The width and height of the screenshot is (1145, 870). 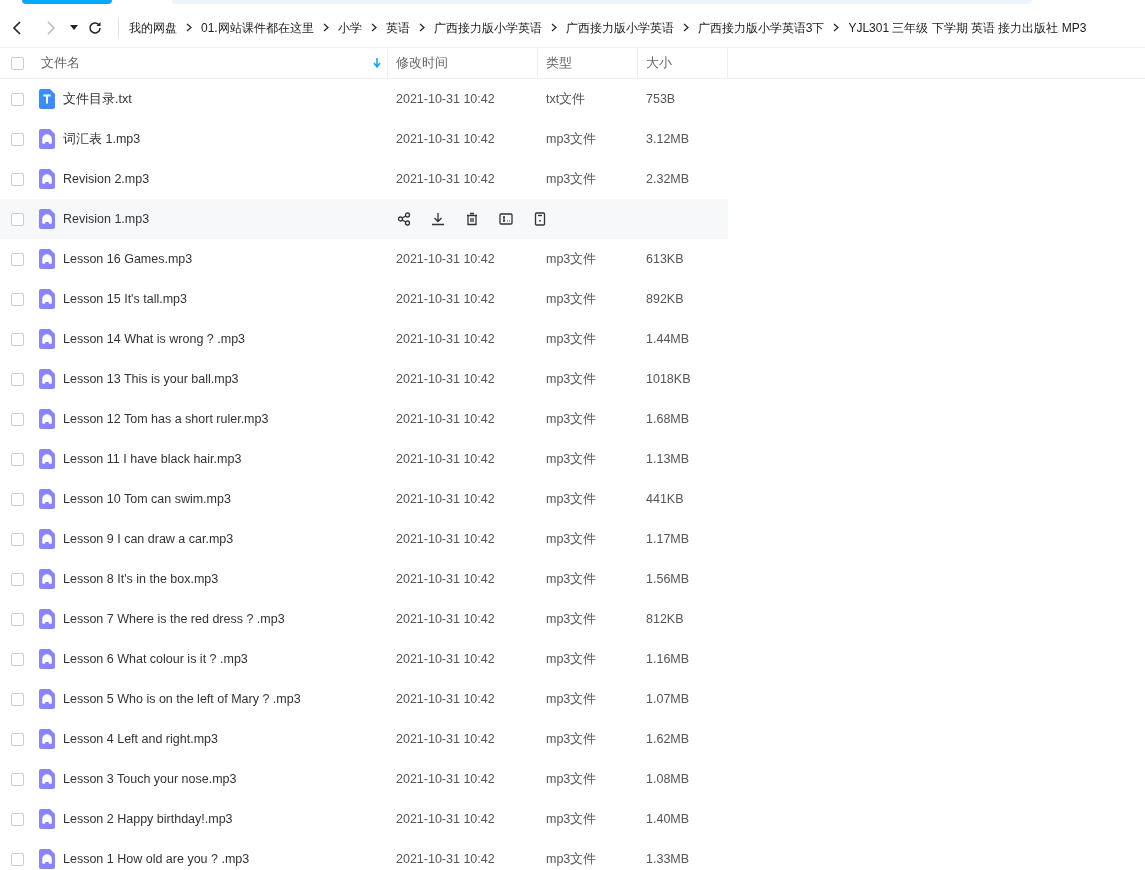 I want to click on file-row: Lesson 15 It's tall.mp3 2021-10-31 10:42 mp3文件 892KB, so click(x=364, y=299).